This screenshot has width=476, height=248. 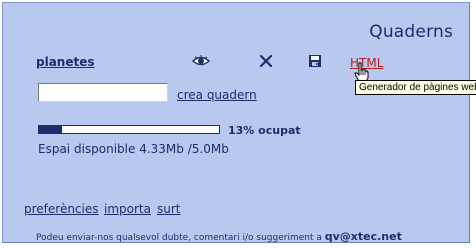 I want to click on page-title: Quaderns, so click(x=411, y=32).